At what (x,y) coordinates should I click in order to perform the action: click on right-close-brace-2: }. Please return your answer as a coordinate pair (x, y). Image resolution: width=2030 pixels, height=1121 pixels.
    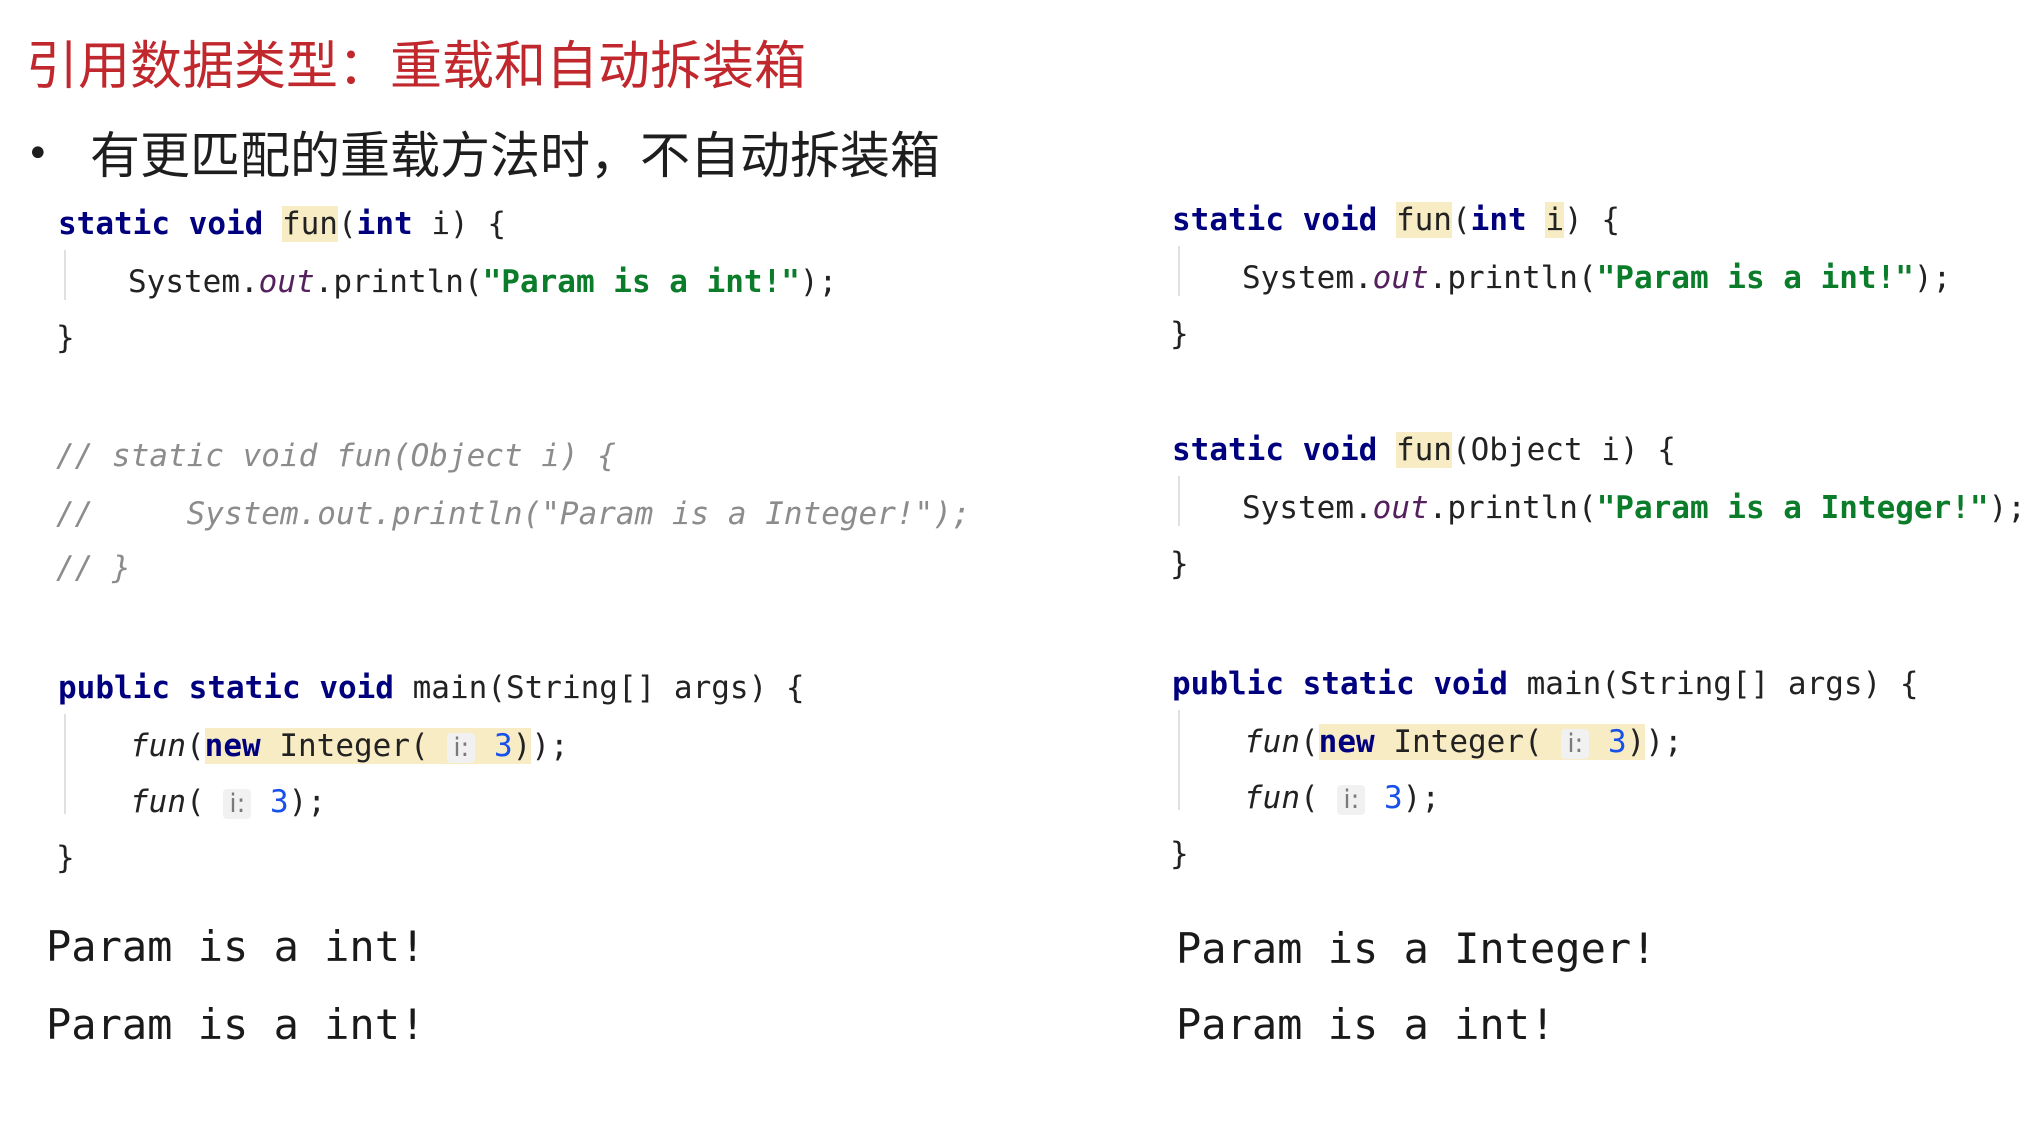
    Looking at the image, I should click on (1179, 564).